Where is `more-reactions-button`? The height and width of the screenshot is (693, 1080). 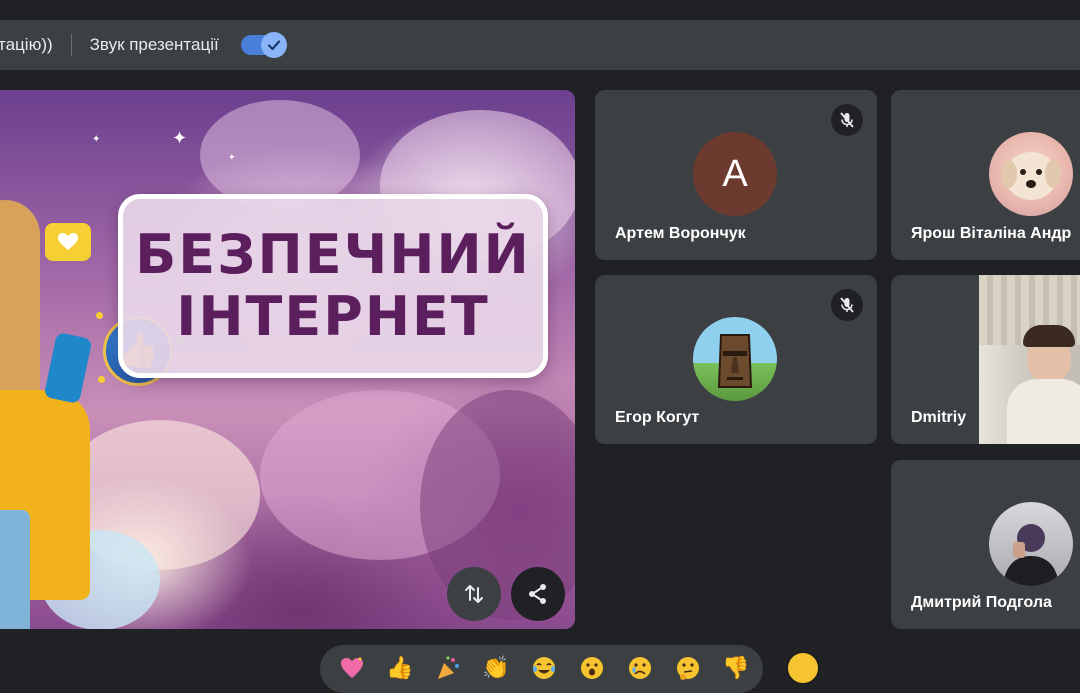 more-reactions-button is located at coordinates (803, 668).